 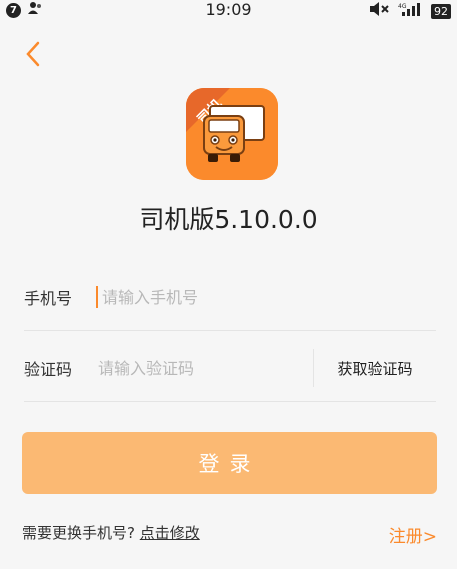 What do you see at coordinates (170, 533) in the screenshot?
I see `change-phone-link: 点击修改` at bounding box center [170, 533].